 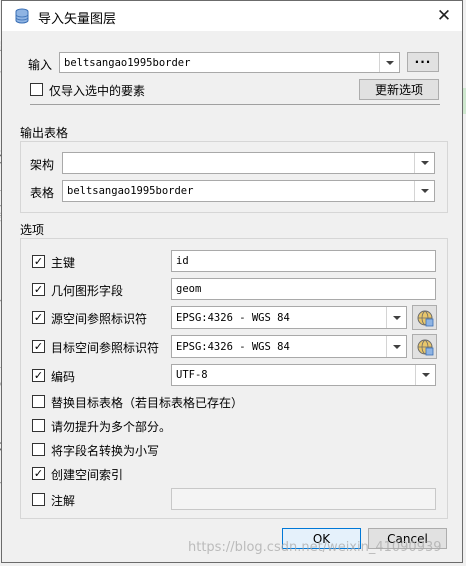 What do you see at coordinates (303, 289) in the screenshot?
I see `geometry-field-input: geom` at bounding box center [303, 289].